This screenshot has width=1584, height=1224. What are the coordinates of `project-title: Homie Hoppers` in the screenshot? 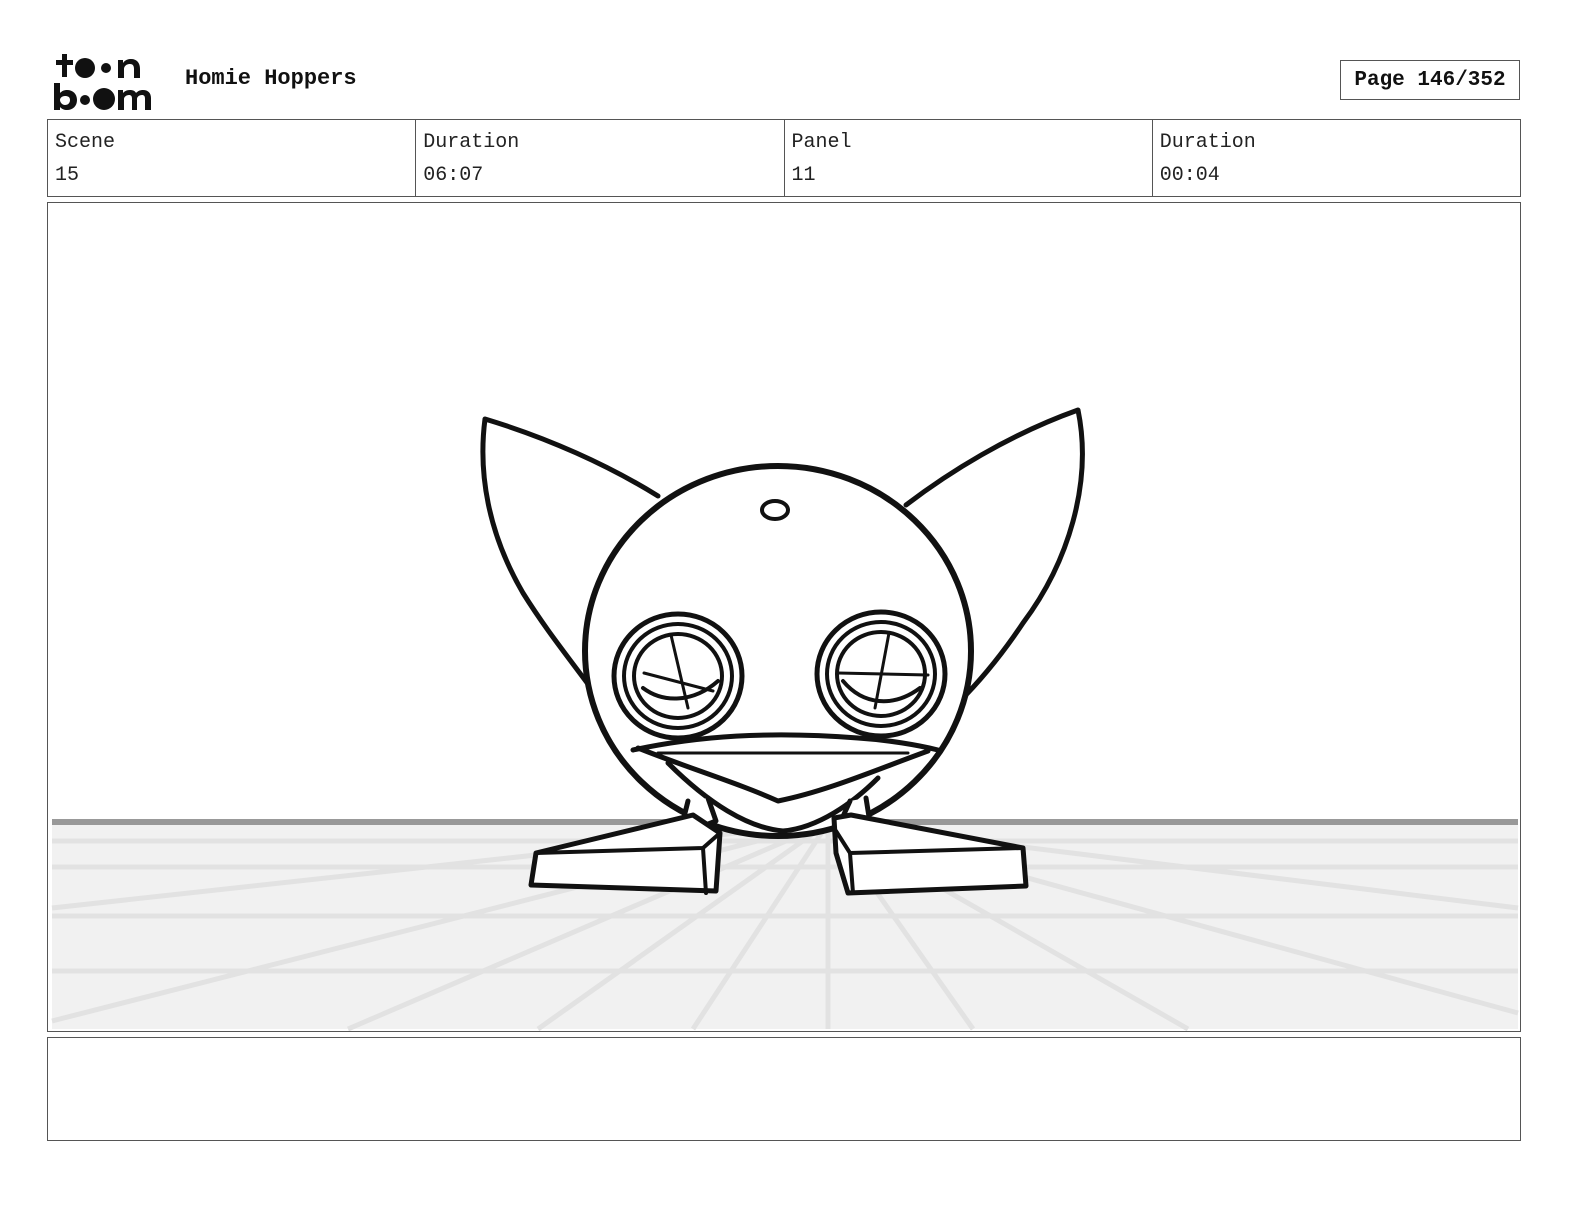 It's located at (271, 78).